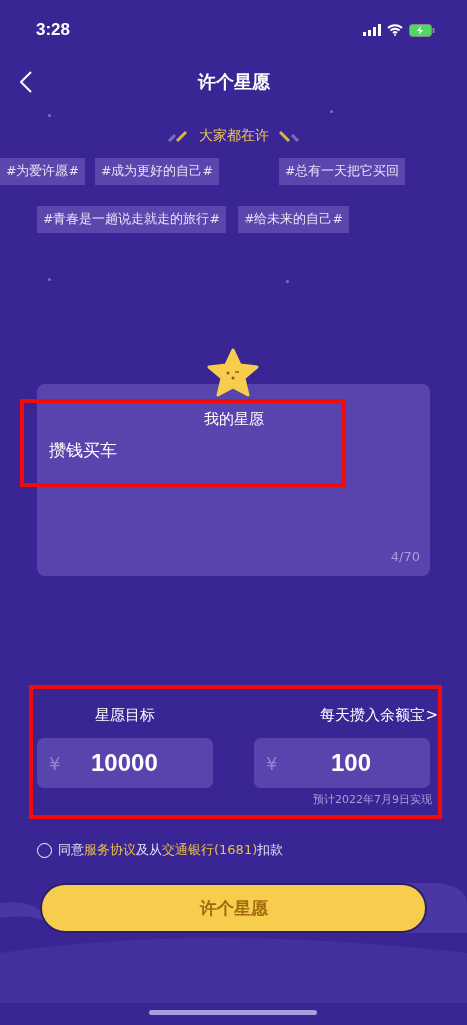 The width and height of the screenshot is (467, 1025). What do you see at coordinates (342, 763) in the screenshot?
I see `daily-amount-field: ¥ 100` at bounding box center [342, 763].